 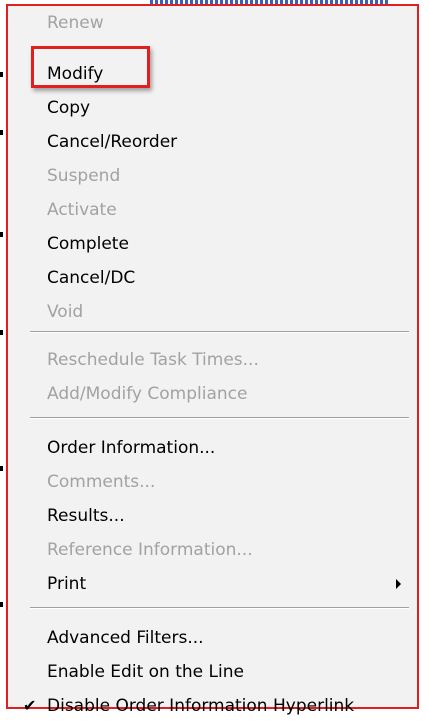 What do you see at coordinates (212, 74) in the screenshot?
I see `menu-item-modify: Modify` at bounding box center [212, 74].